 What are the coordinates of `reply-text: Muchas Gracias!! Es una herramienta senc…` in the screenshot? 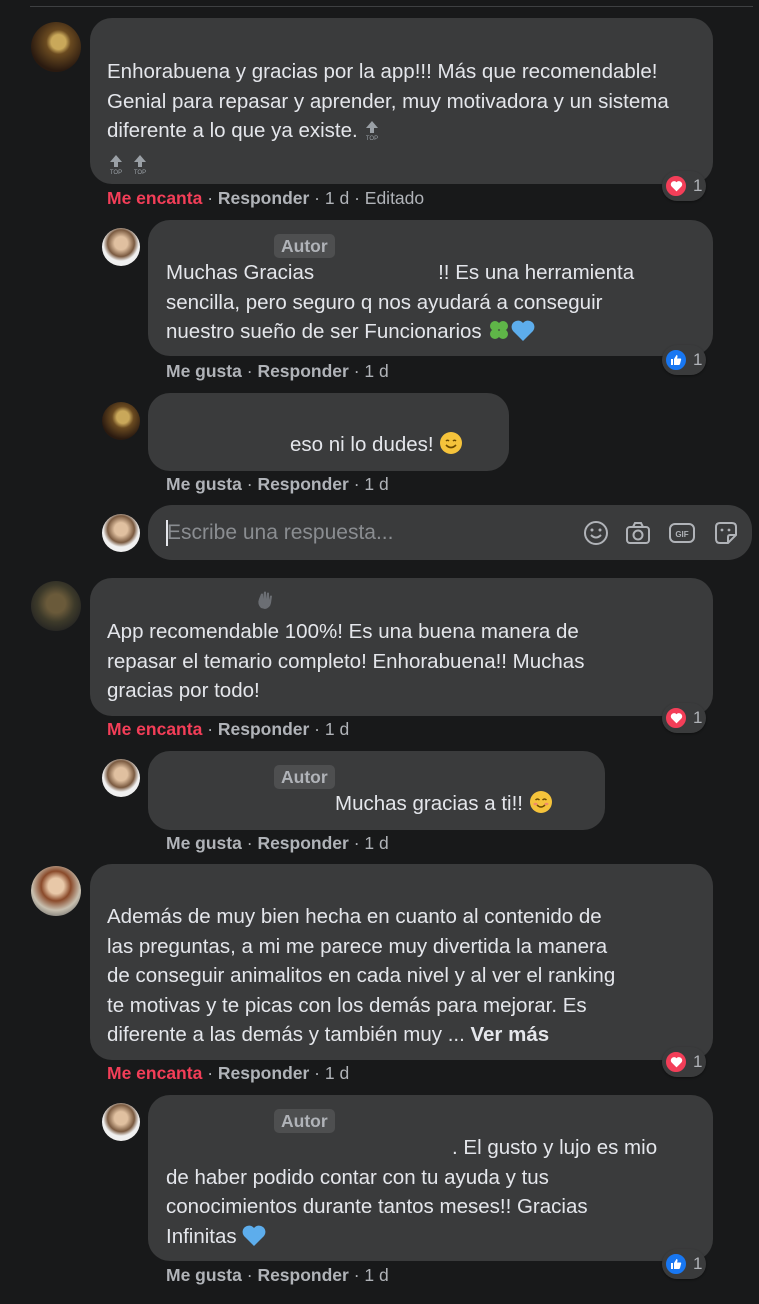 It's located at (436, 304).